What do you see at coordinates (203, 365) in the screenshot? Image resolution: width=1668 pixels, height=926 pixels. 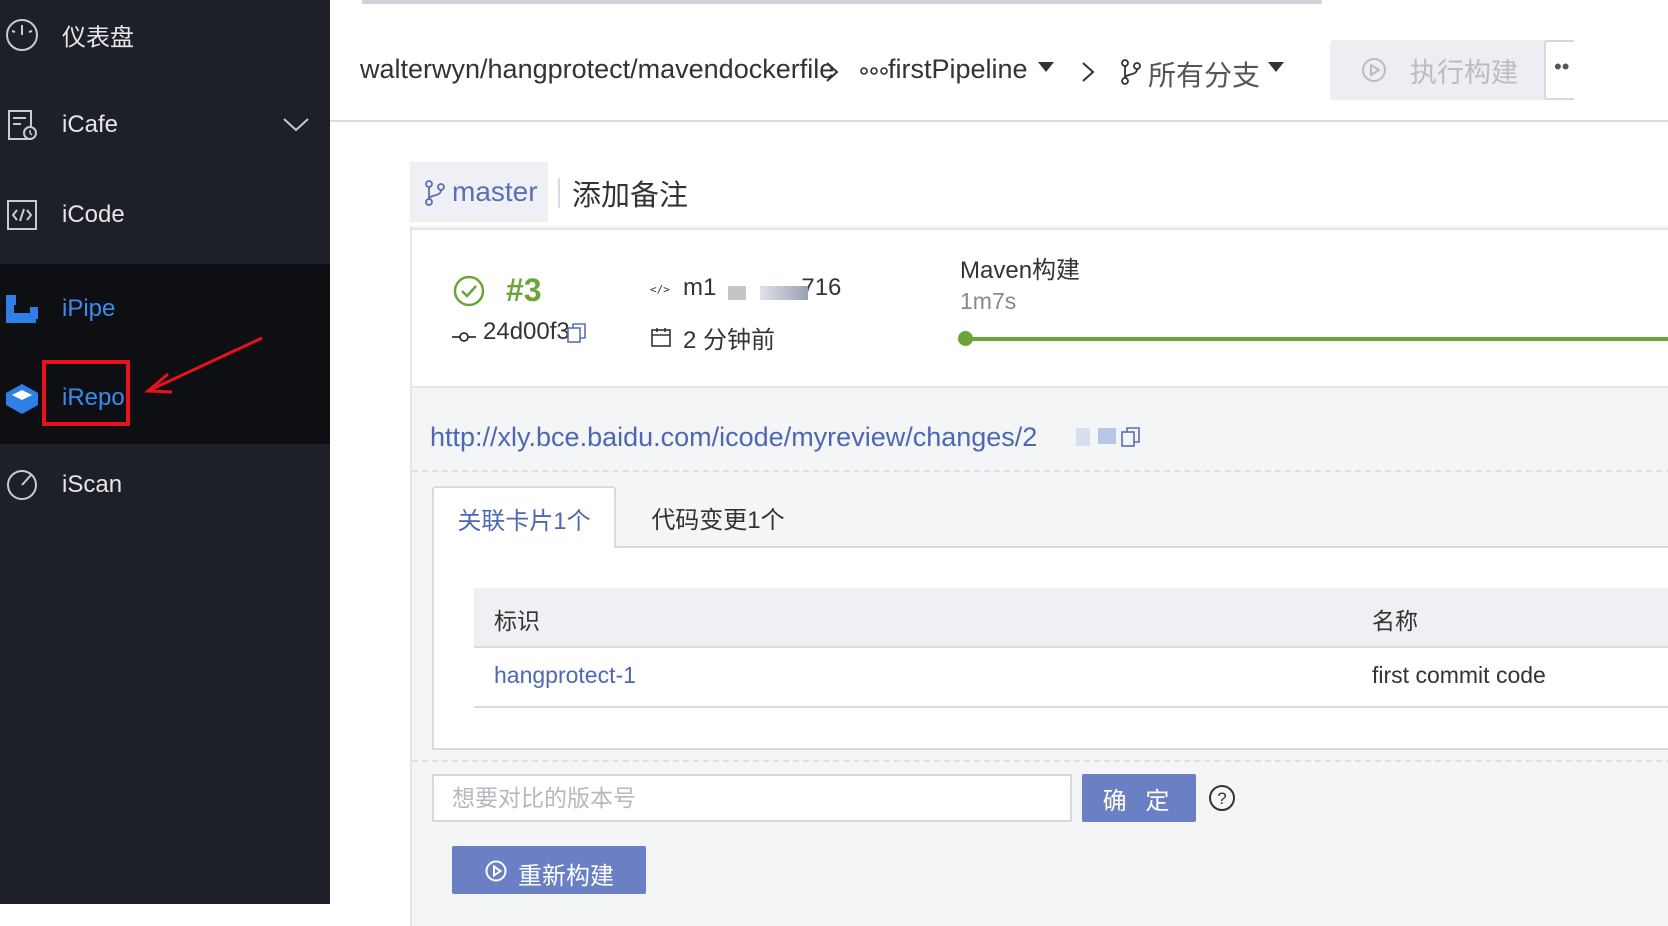 I see `annotation-arrow-icon` at bounding box center [203, 365].